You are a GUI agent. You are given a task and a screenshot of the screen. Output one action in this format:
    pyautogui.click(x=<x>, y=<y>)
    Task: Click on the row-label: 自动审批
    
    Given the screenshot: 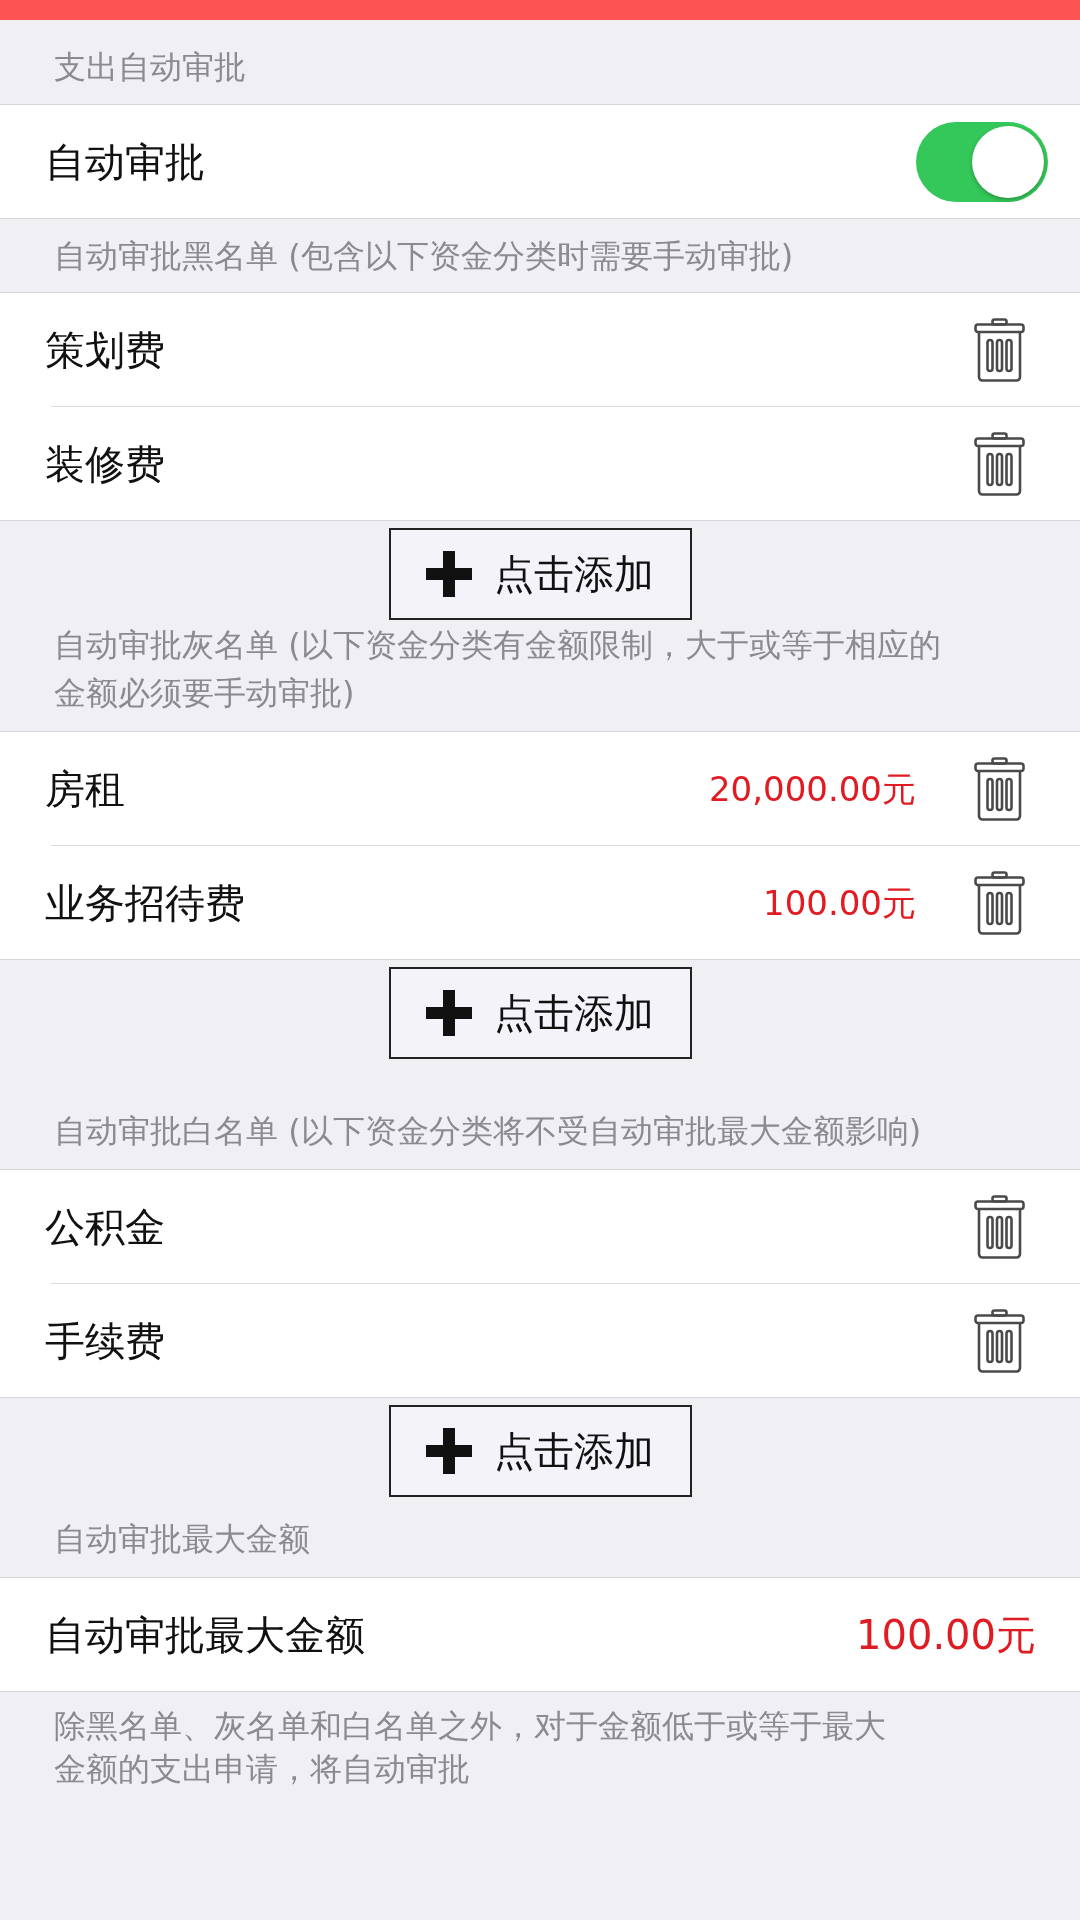 What is the action you would take?
    pyautogui.click(x=125, y=162)
    